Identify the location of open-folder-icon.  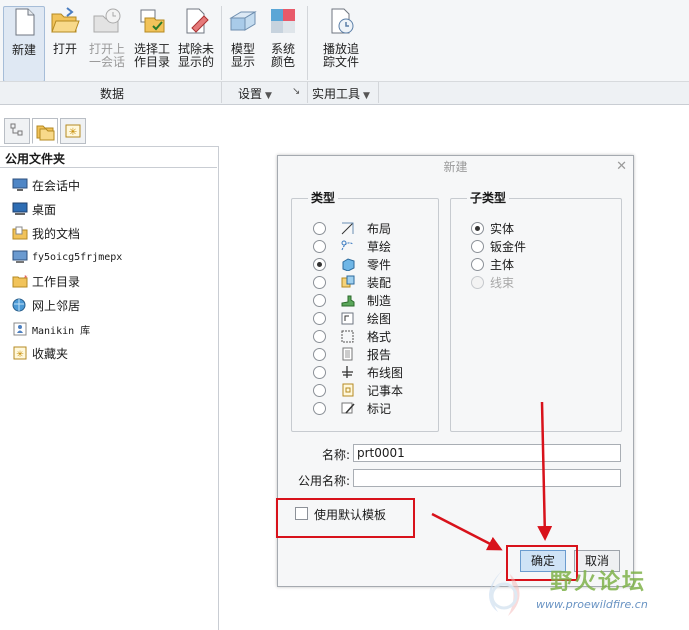
(65, 20).